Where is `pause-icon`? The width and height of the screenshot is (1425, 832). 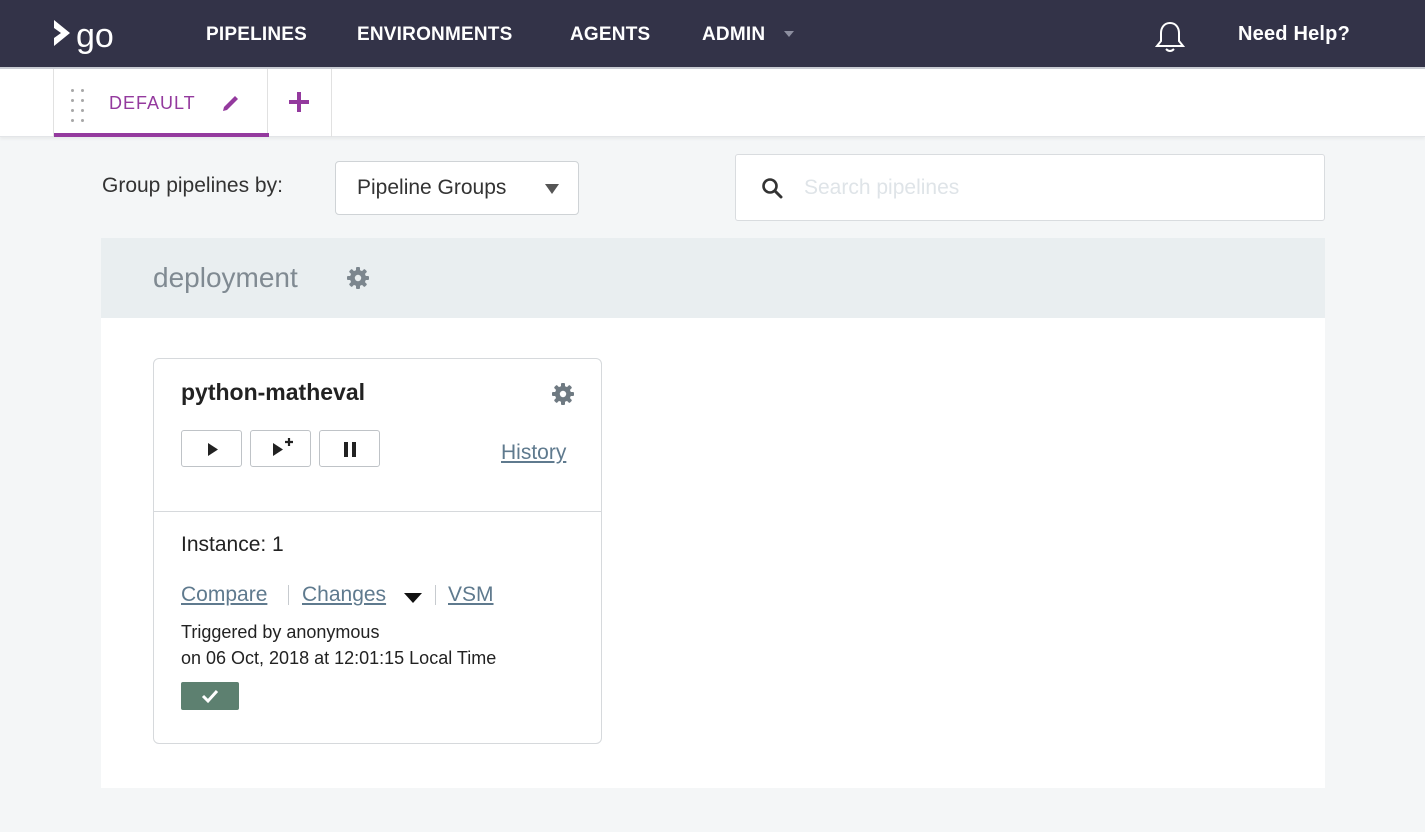
pause-icon is located at coordinates (350, 449).